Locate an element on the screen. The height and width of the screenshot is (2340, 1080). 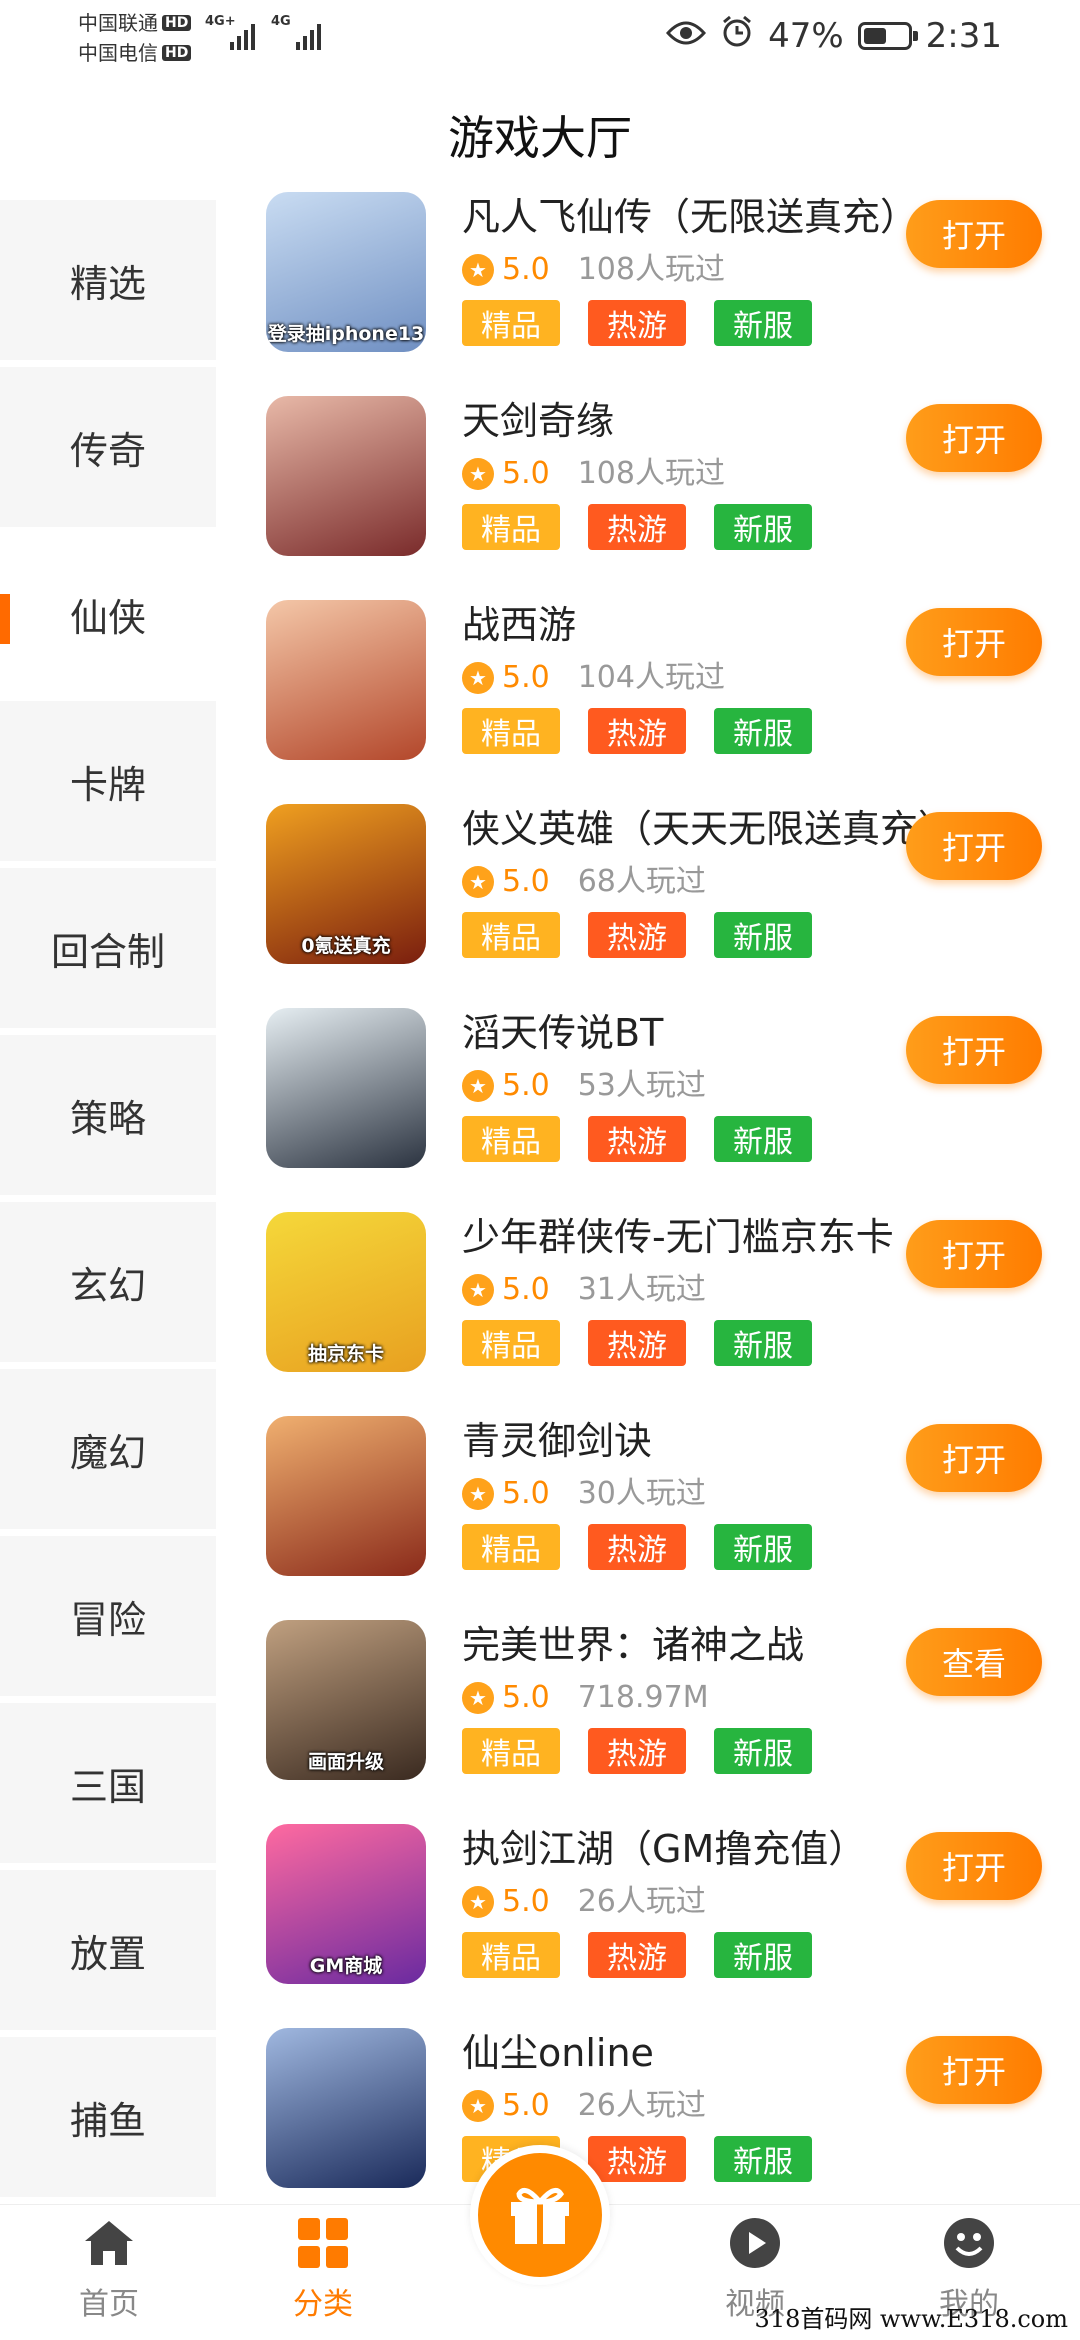
sidebar-item-chuanqi: 传奇 is located at coordinates (108, 447).